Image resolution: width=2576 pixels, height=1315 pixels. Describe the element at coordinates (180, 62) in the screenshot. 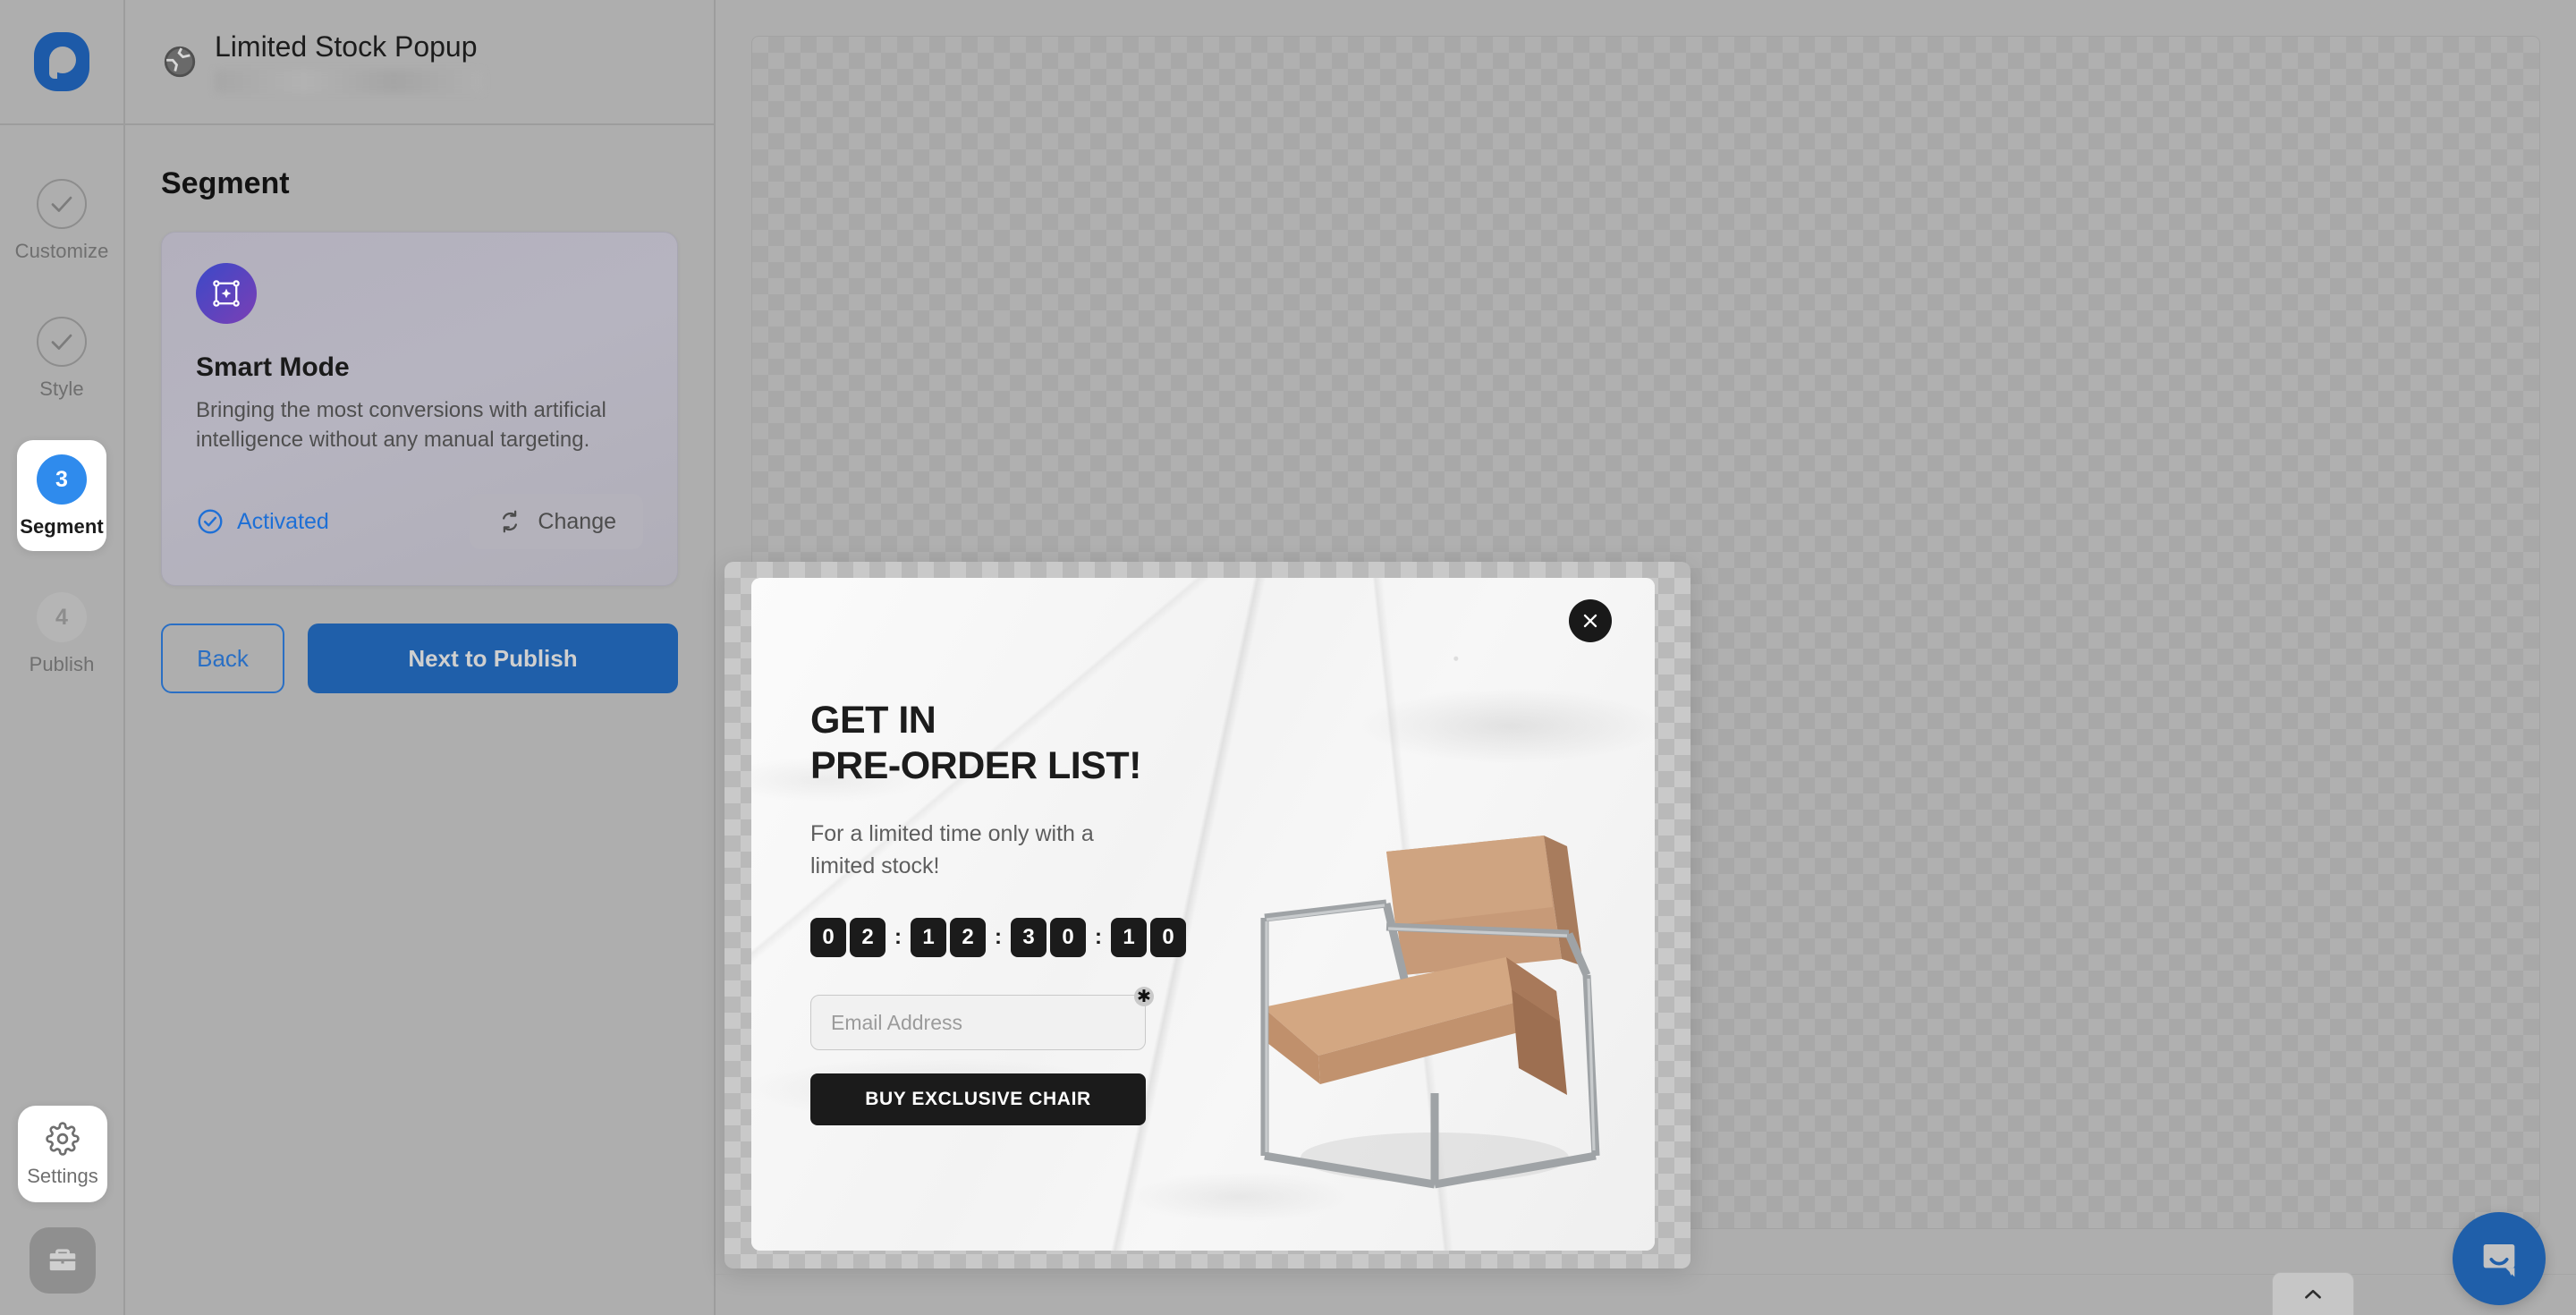

I see `globe-icon` at that location.